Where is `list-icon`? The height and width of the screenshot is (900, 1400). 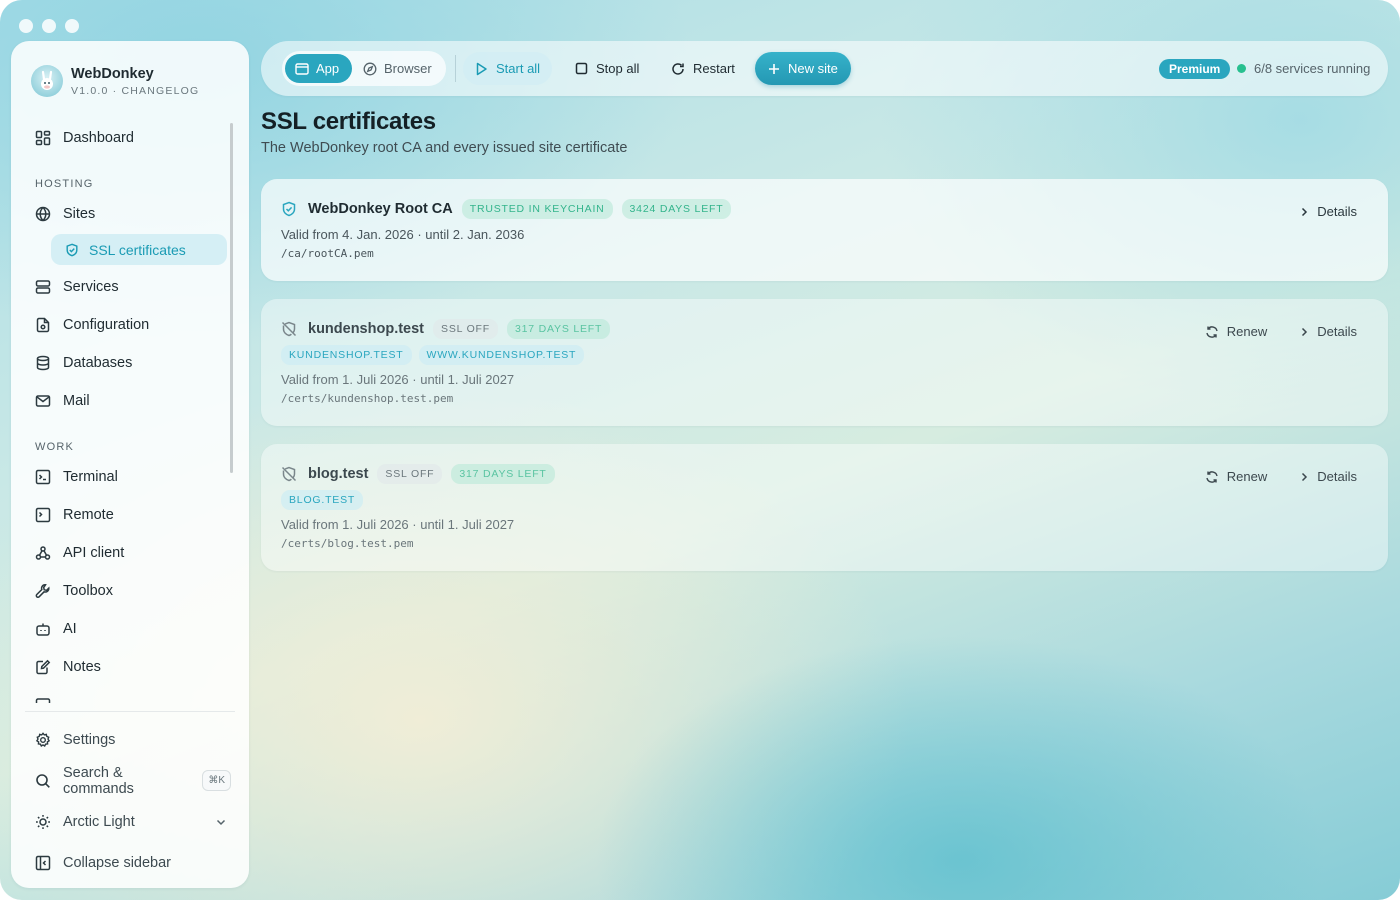 list-icon is located at coordinates (43, 700).